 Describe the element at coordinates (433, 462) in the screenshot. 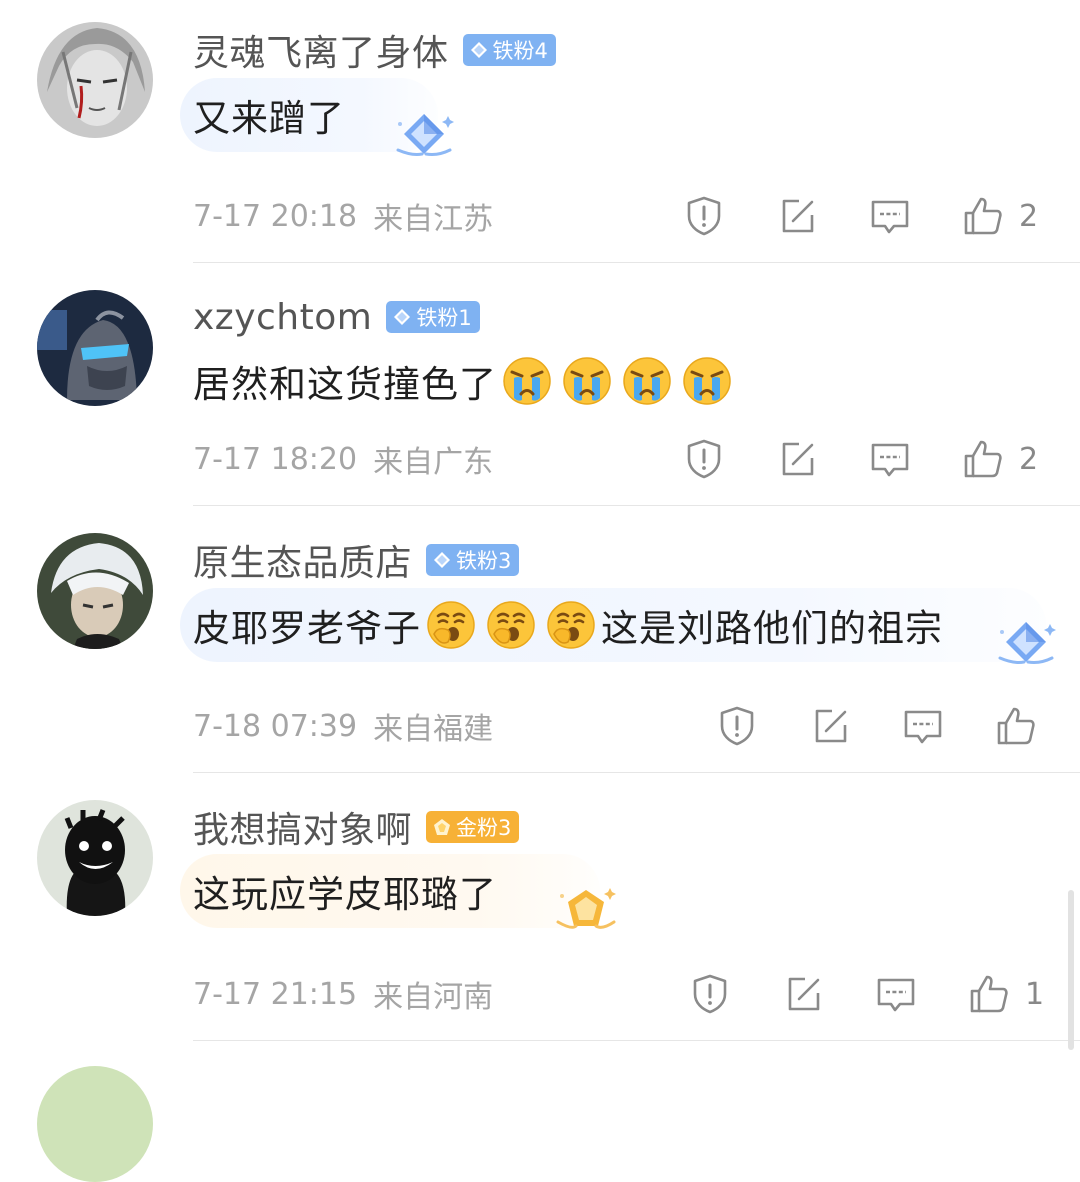

I see `location: 来自广东` at that location.